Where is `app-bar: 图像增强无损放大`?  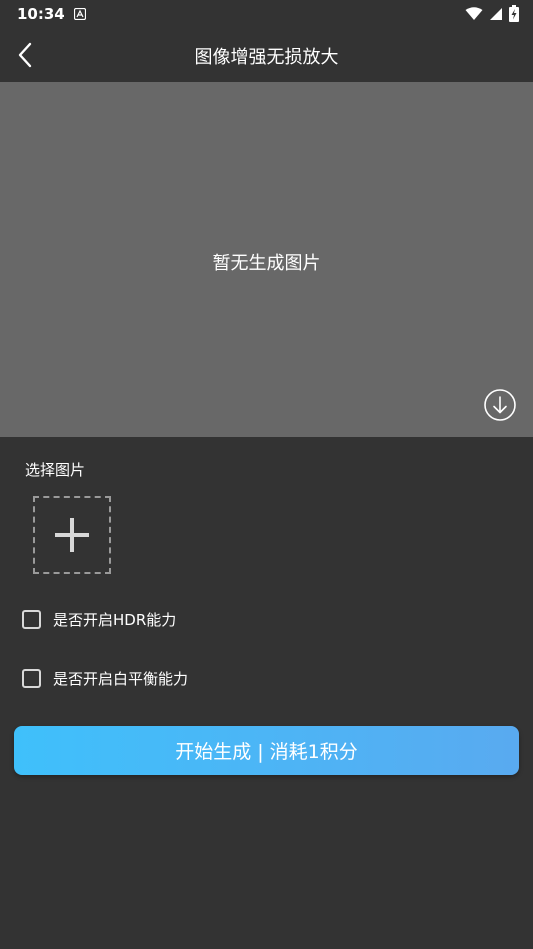
app-bar: 图像增强无损放大 is located at coordinates (266, 56).